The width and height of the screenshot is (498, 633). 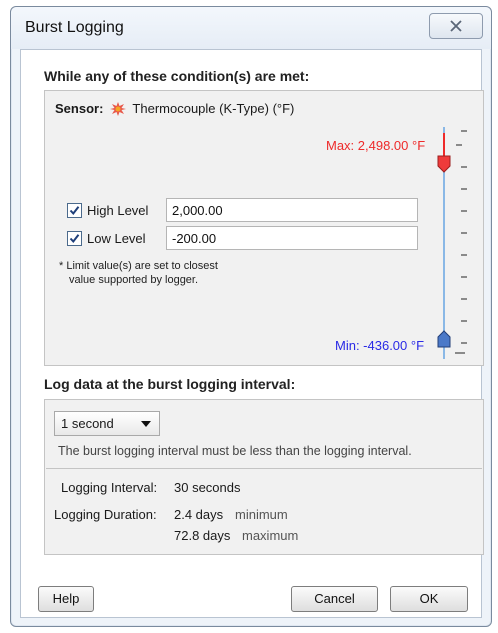 I want to click on duration-min-note: minimum, so click(x=261, y=514).